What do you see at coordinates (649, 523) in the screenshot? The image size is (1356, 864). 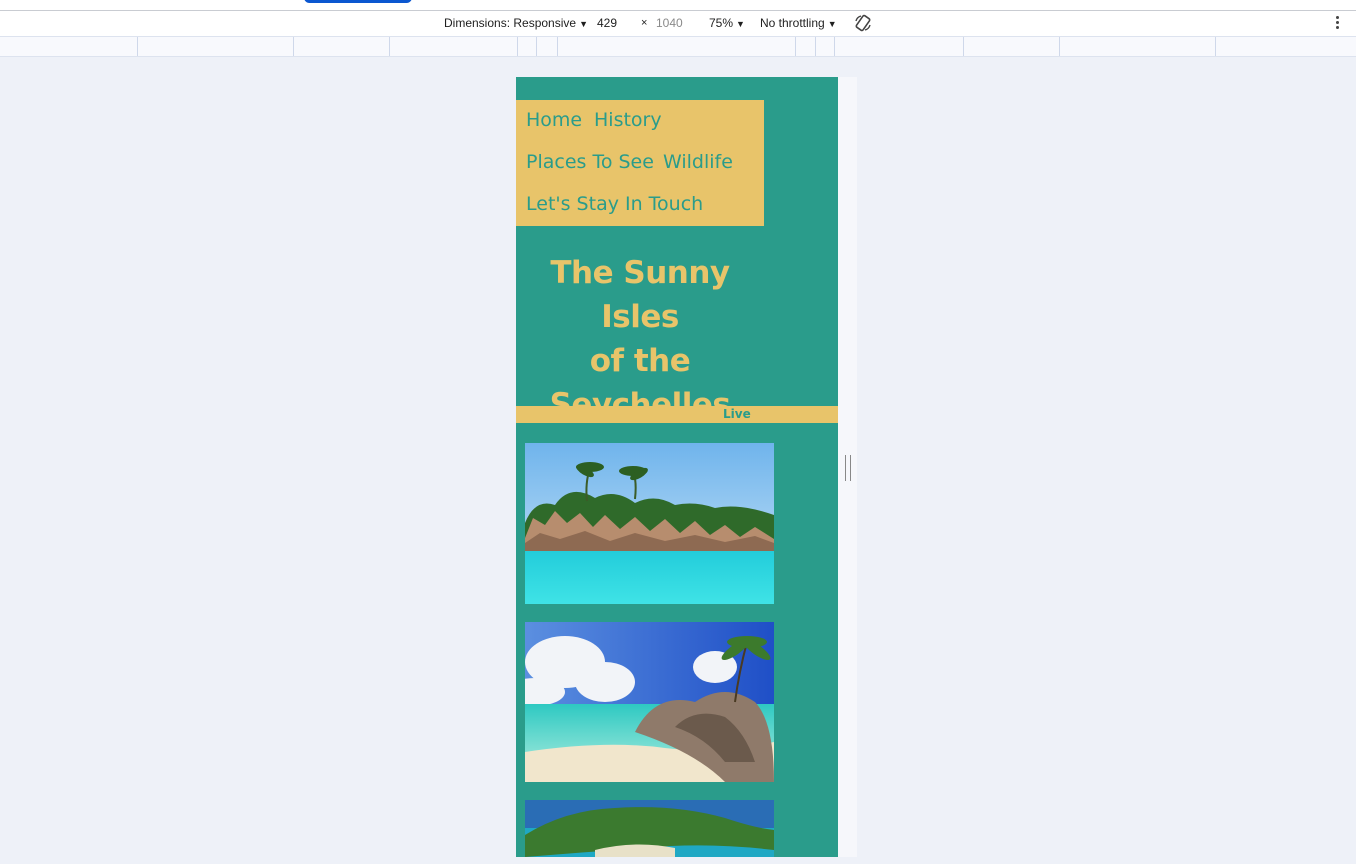 I see `island-photo` at bounding box center [649, 523].